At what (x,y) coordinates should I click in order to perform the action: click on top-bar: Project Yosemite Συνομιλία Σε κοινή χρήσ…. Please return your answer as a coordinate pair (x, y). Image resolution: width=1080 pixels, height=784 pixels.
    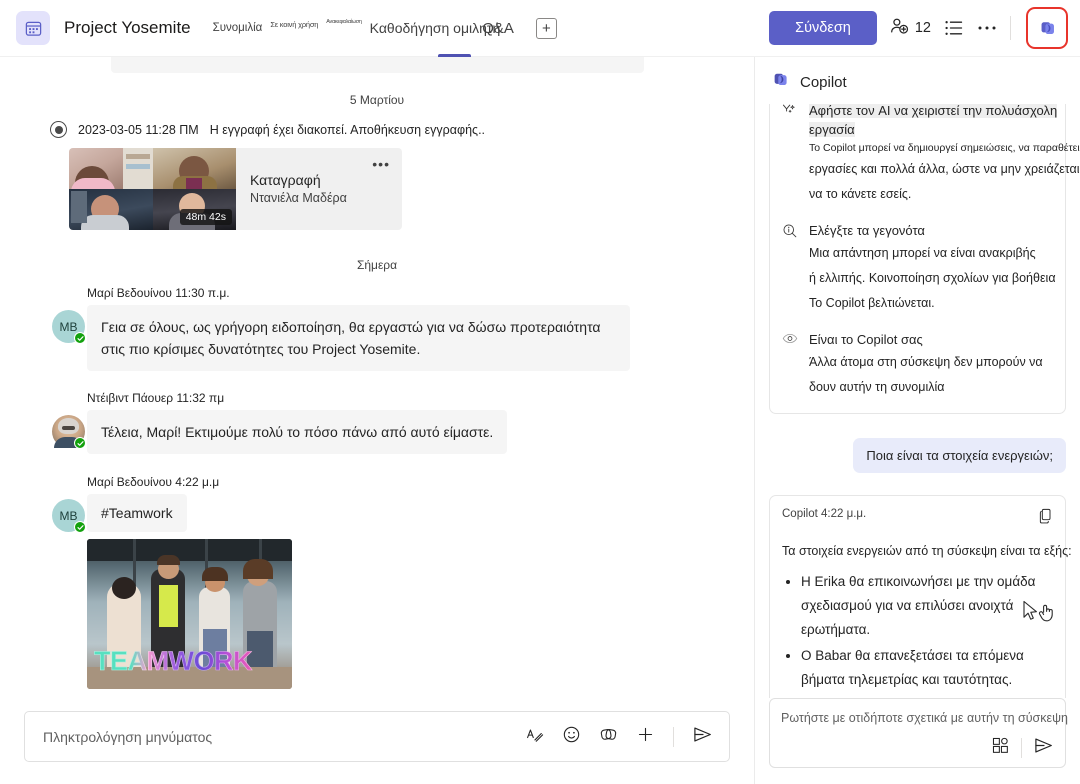
    Looking at the image, I should click on (540, 28).